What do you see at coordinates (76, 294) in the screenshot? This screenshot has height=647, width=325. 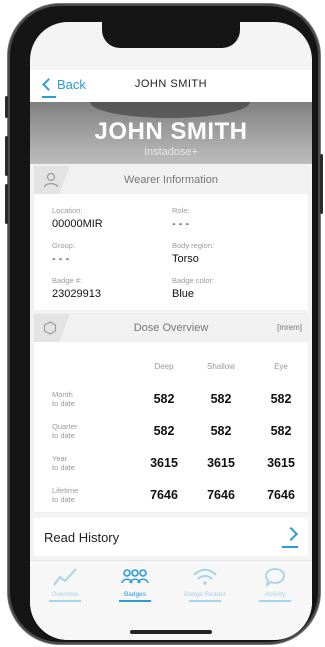 I see `badge-number-value: 23029913` at bounding box center [76, 294].